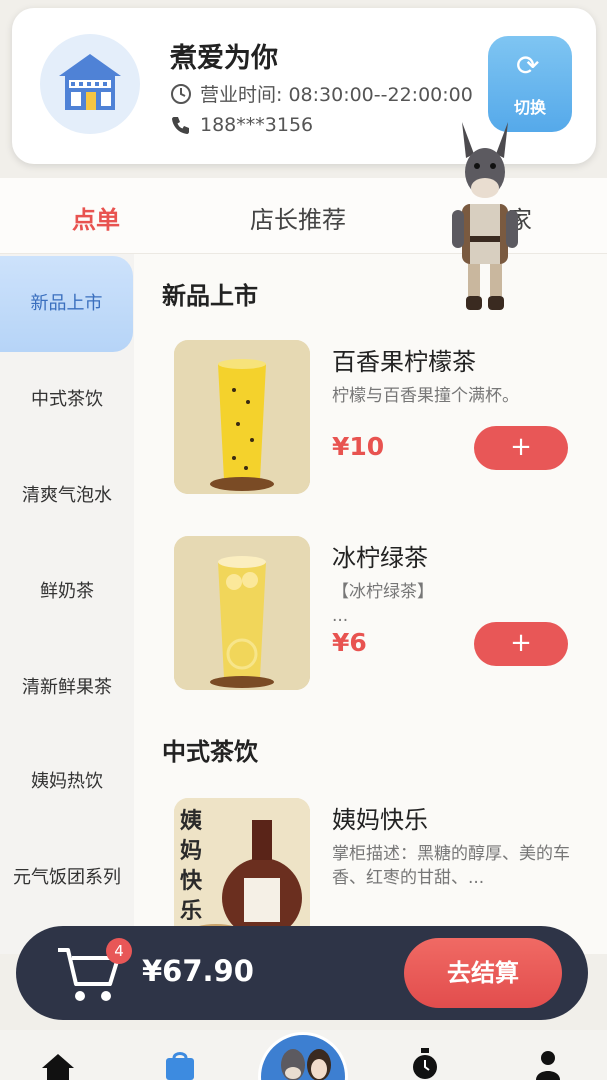  Describe the element at coordinates (336, 95) in the screenshot. I see `shop-hours-text: 营业时间: 08:30:00--22:00:00` at that location.